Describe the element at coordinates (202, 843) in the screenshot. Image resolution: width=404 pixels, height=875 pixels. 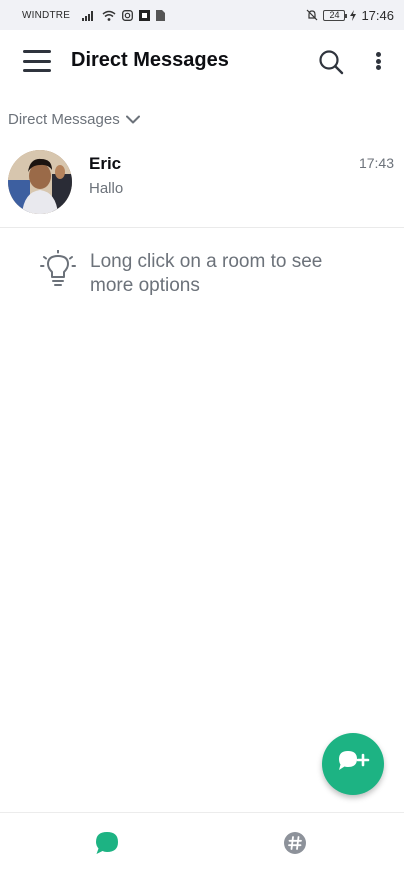
I see `bottom-navigation` at that location.